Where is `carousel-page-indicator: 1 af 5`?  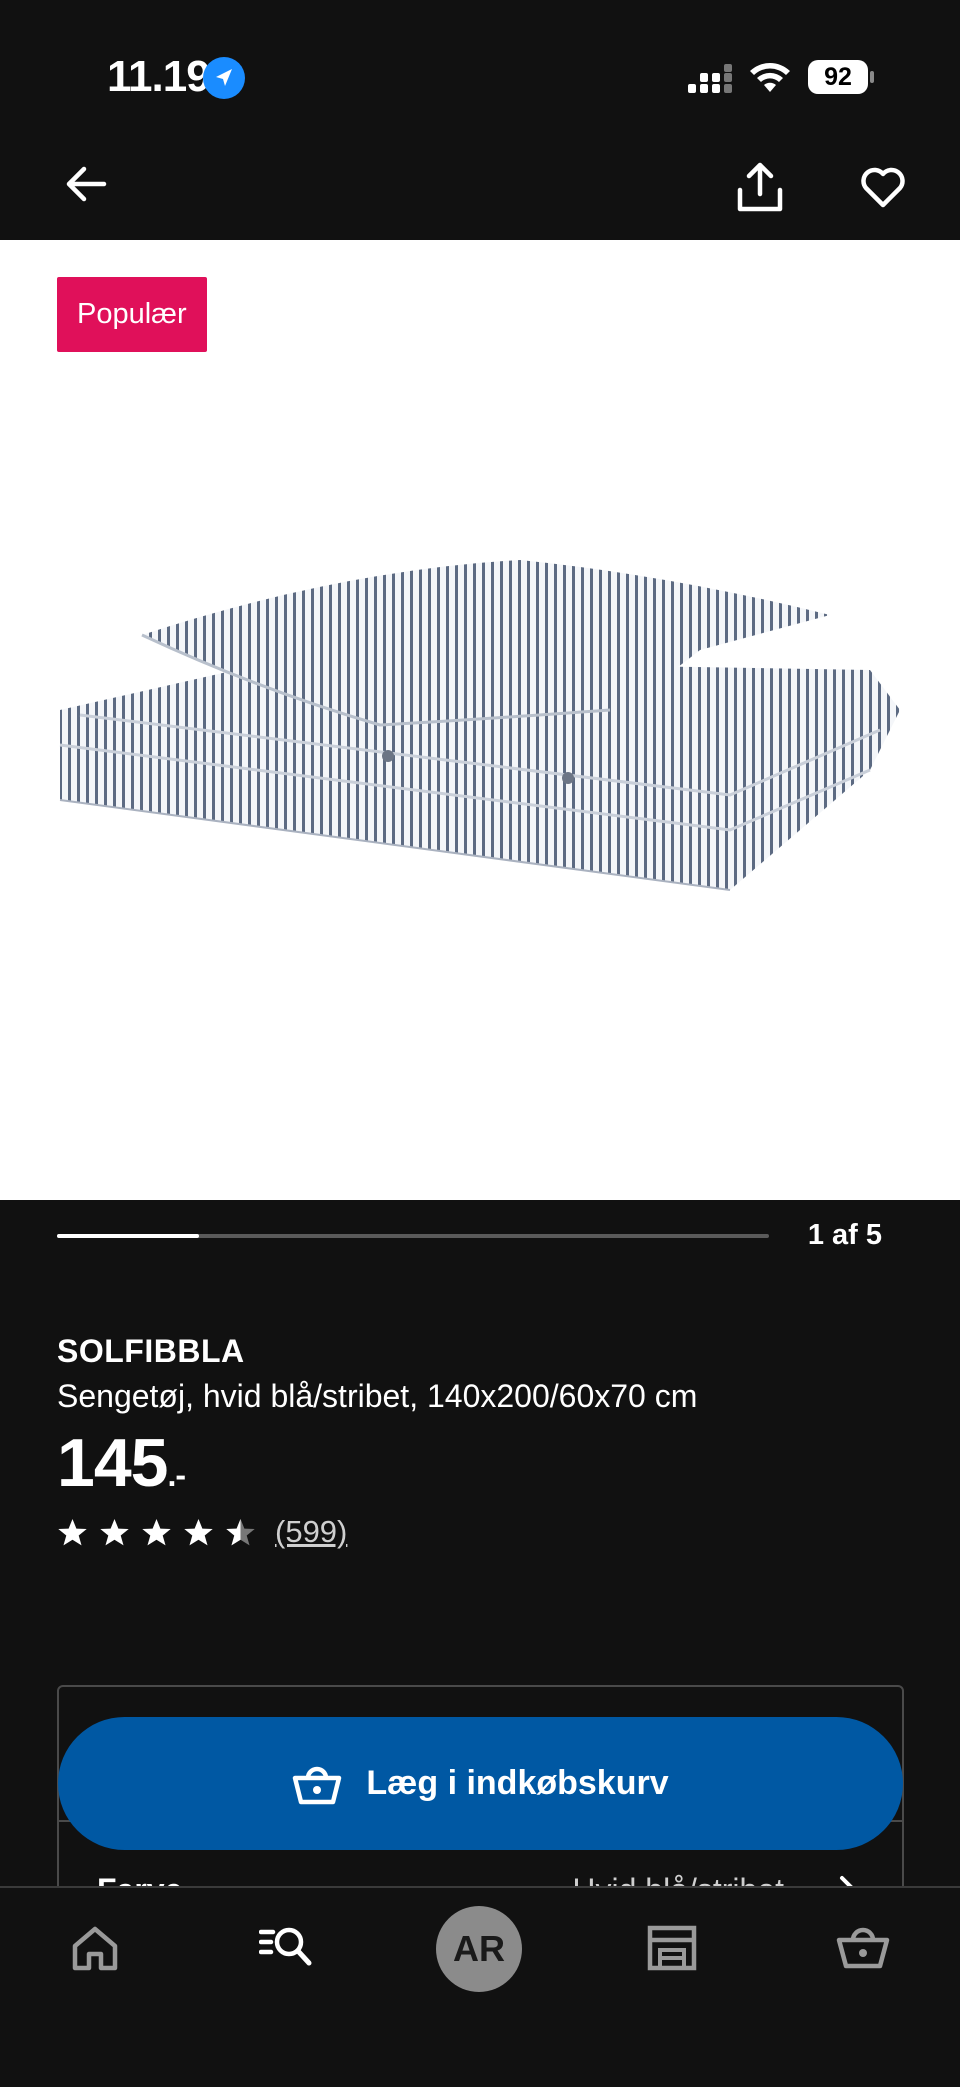
carousel-page-indicator: 1 af 5 is located at coordinates (844, 1235).